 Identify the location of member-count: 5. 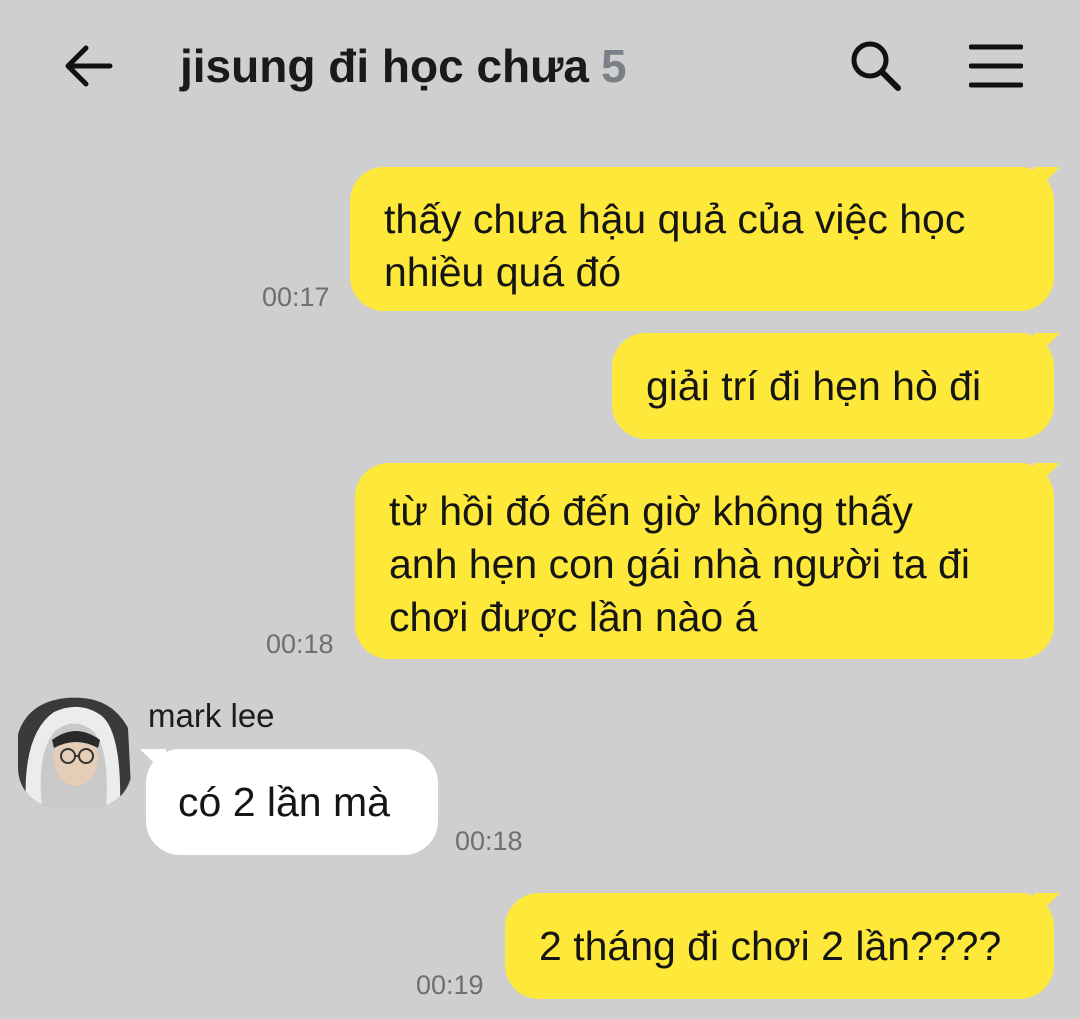
(614, 66).